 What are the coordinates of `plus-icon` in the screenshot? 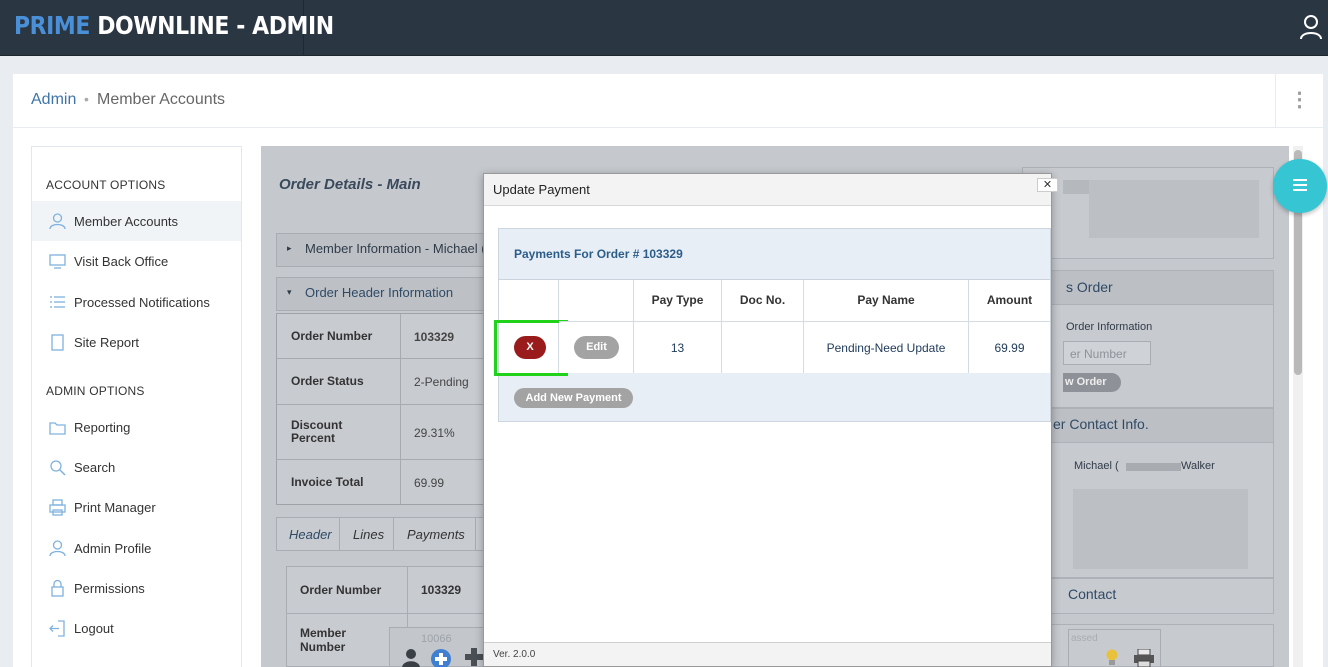 It's located at (474, 657).